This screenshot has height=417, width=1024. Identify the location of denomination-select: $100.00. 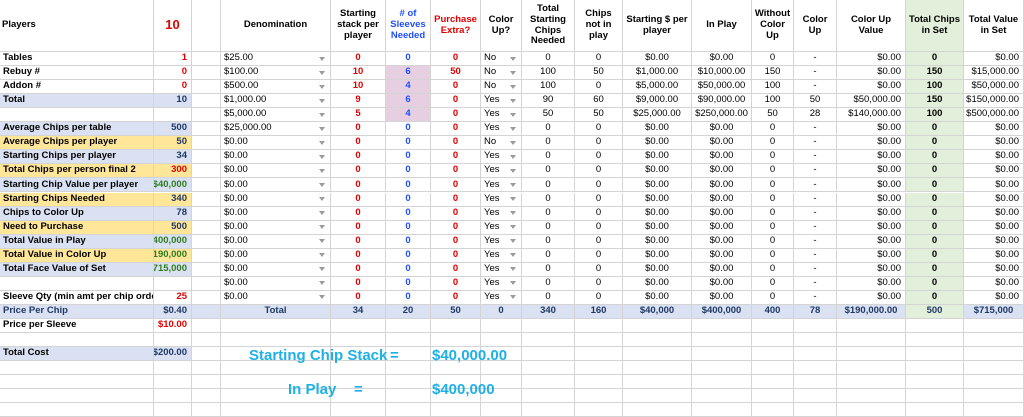
(276, 73).